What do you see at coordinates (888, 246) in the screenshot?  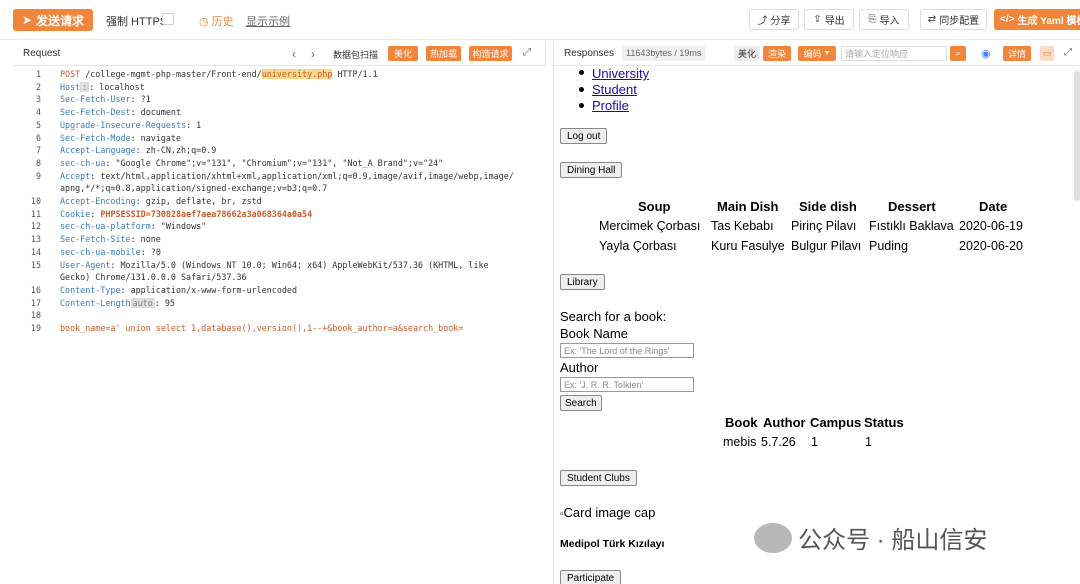 I see `menu-cell: Puding` at bounding box center [888, 246].